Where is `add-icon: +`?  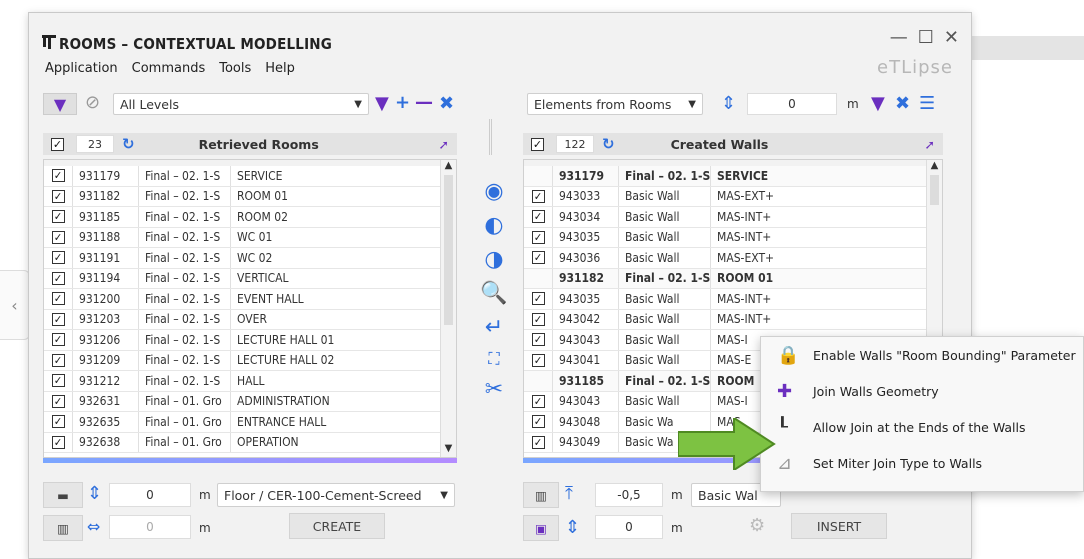 add-icon: + is located at coordinates (402, 103).